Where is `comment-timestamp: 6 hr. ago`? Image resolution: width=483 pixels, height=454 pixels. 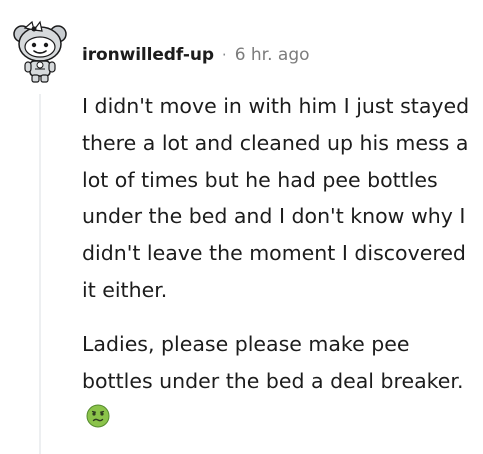 comment-timestamp: 6 hr. ago is located at coordinates (272, 55).